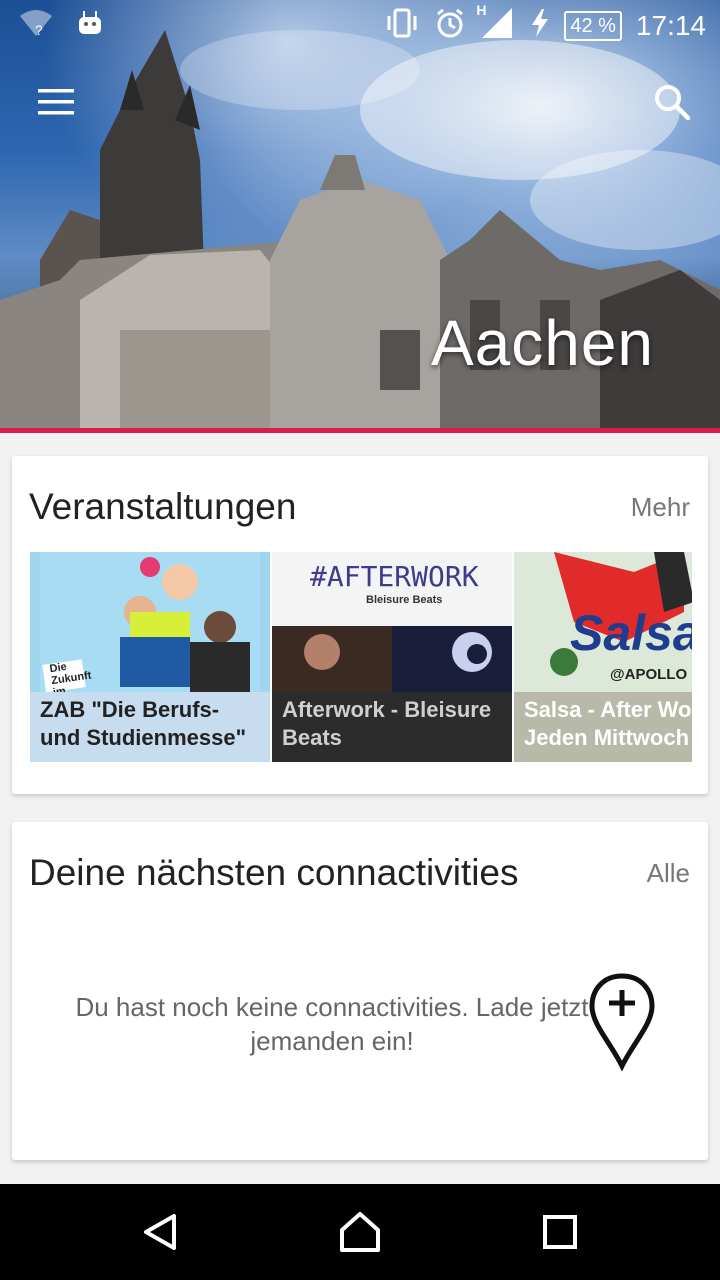 This screenshot has height=1280, width=720. I want to click on back-icon, so click(160, 1232).